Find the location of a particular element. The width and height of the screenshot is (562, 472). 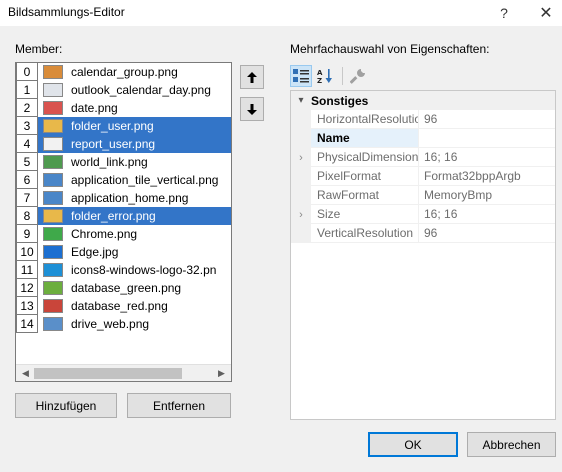

property-pages-button is located at coordinates (358, 76).